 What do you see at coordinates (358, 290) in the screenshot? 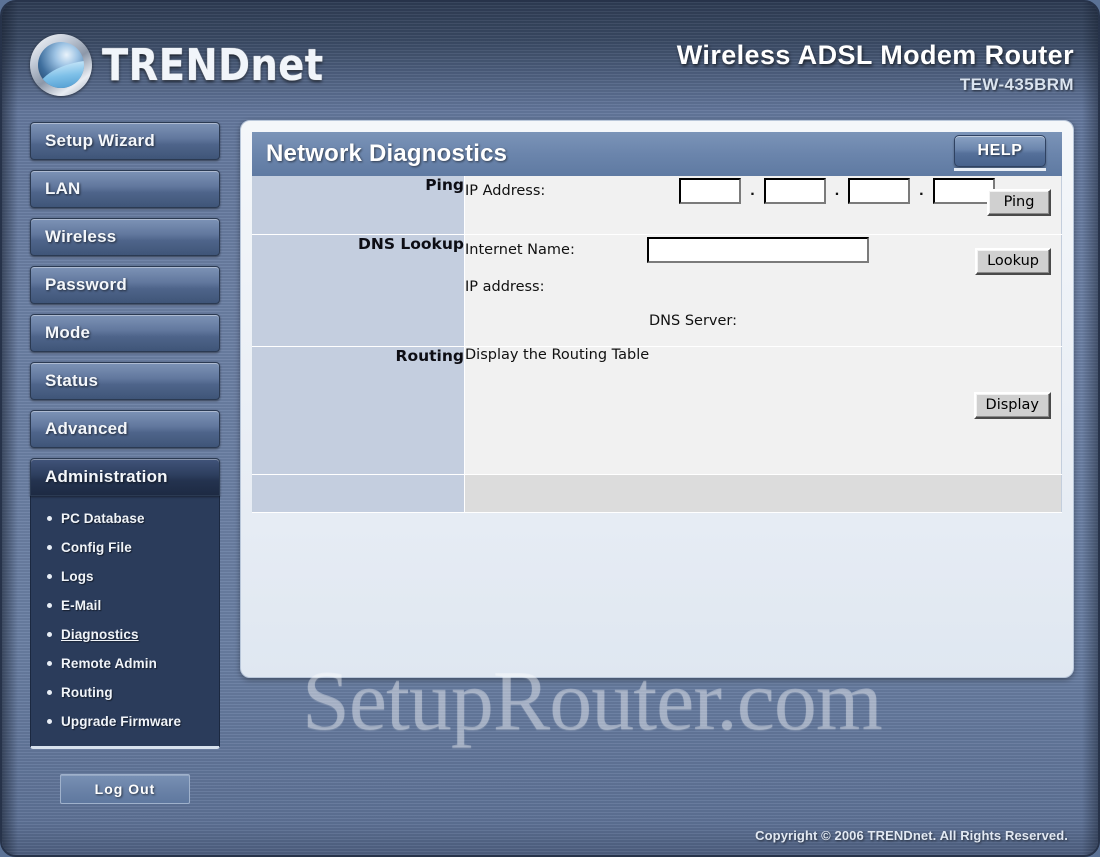
I see `dns-section-label-cell: DNS Lookup` at bounding box center [358, 290].